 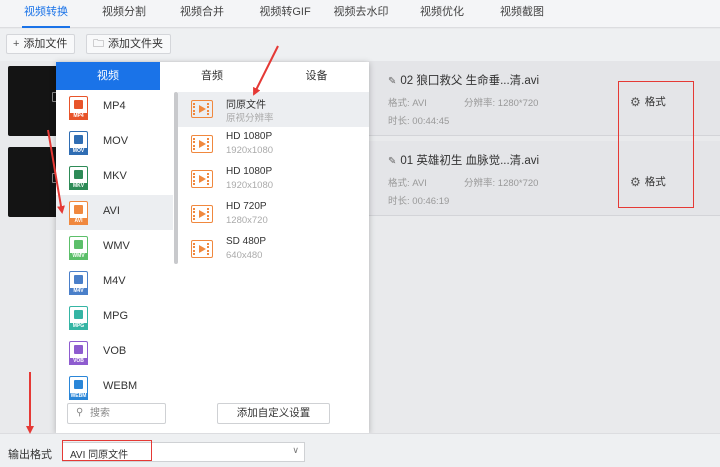 I want to click on add-file-button: + 添加文件, so click(x=41, y=44).